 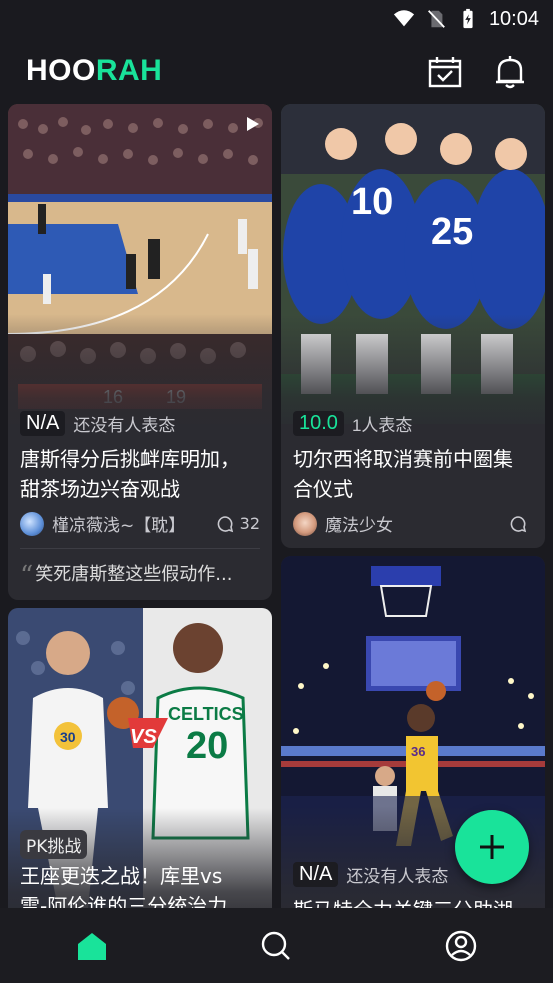 I want to click on quote-mark-icon: “, so click(x=27, y=576).